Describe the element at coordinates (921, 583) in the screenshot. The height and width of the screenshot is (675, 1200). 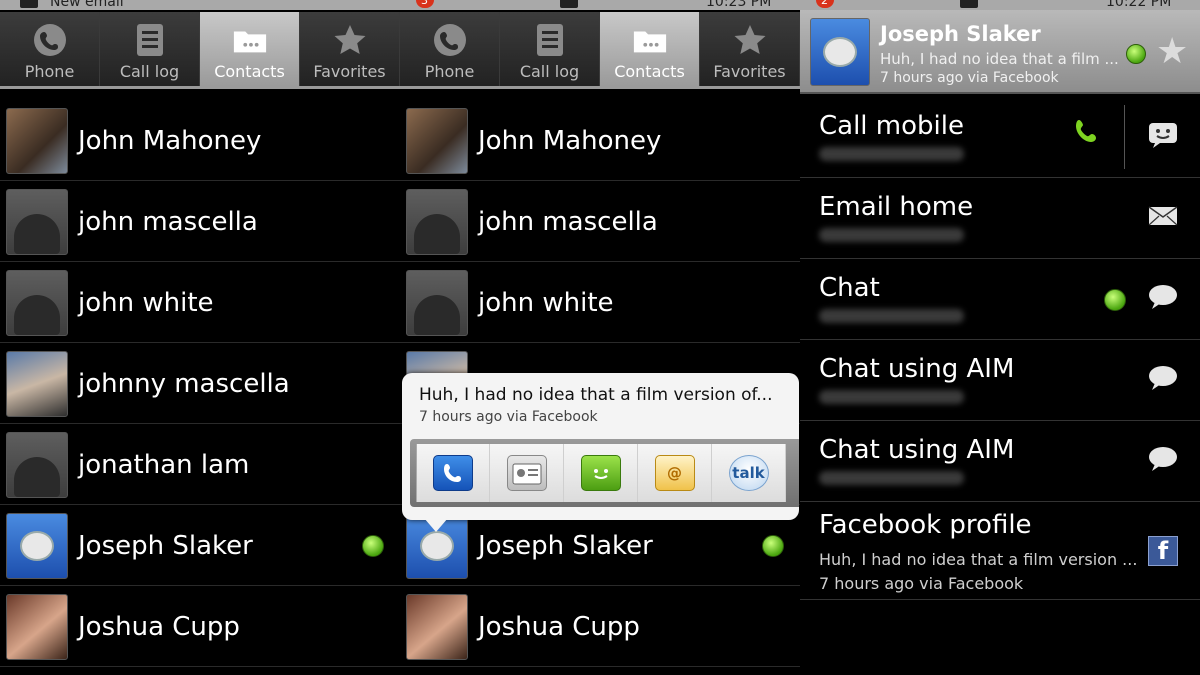
I see `facebook-status-time: 7 hours ago via Facebook` at that location.